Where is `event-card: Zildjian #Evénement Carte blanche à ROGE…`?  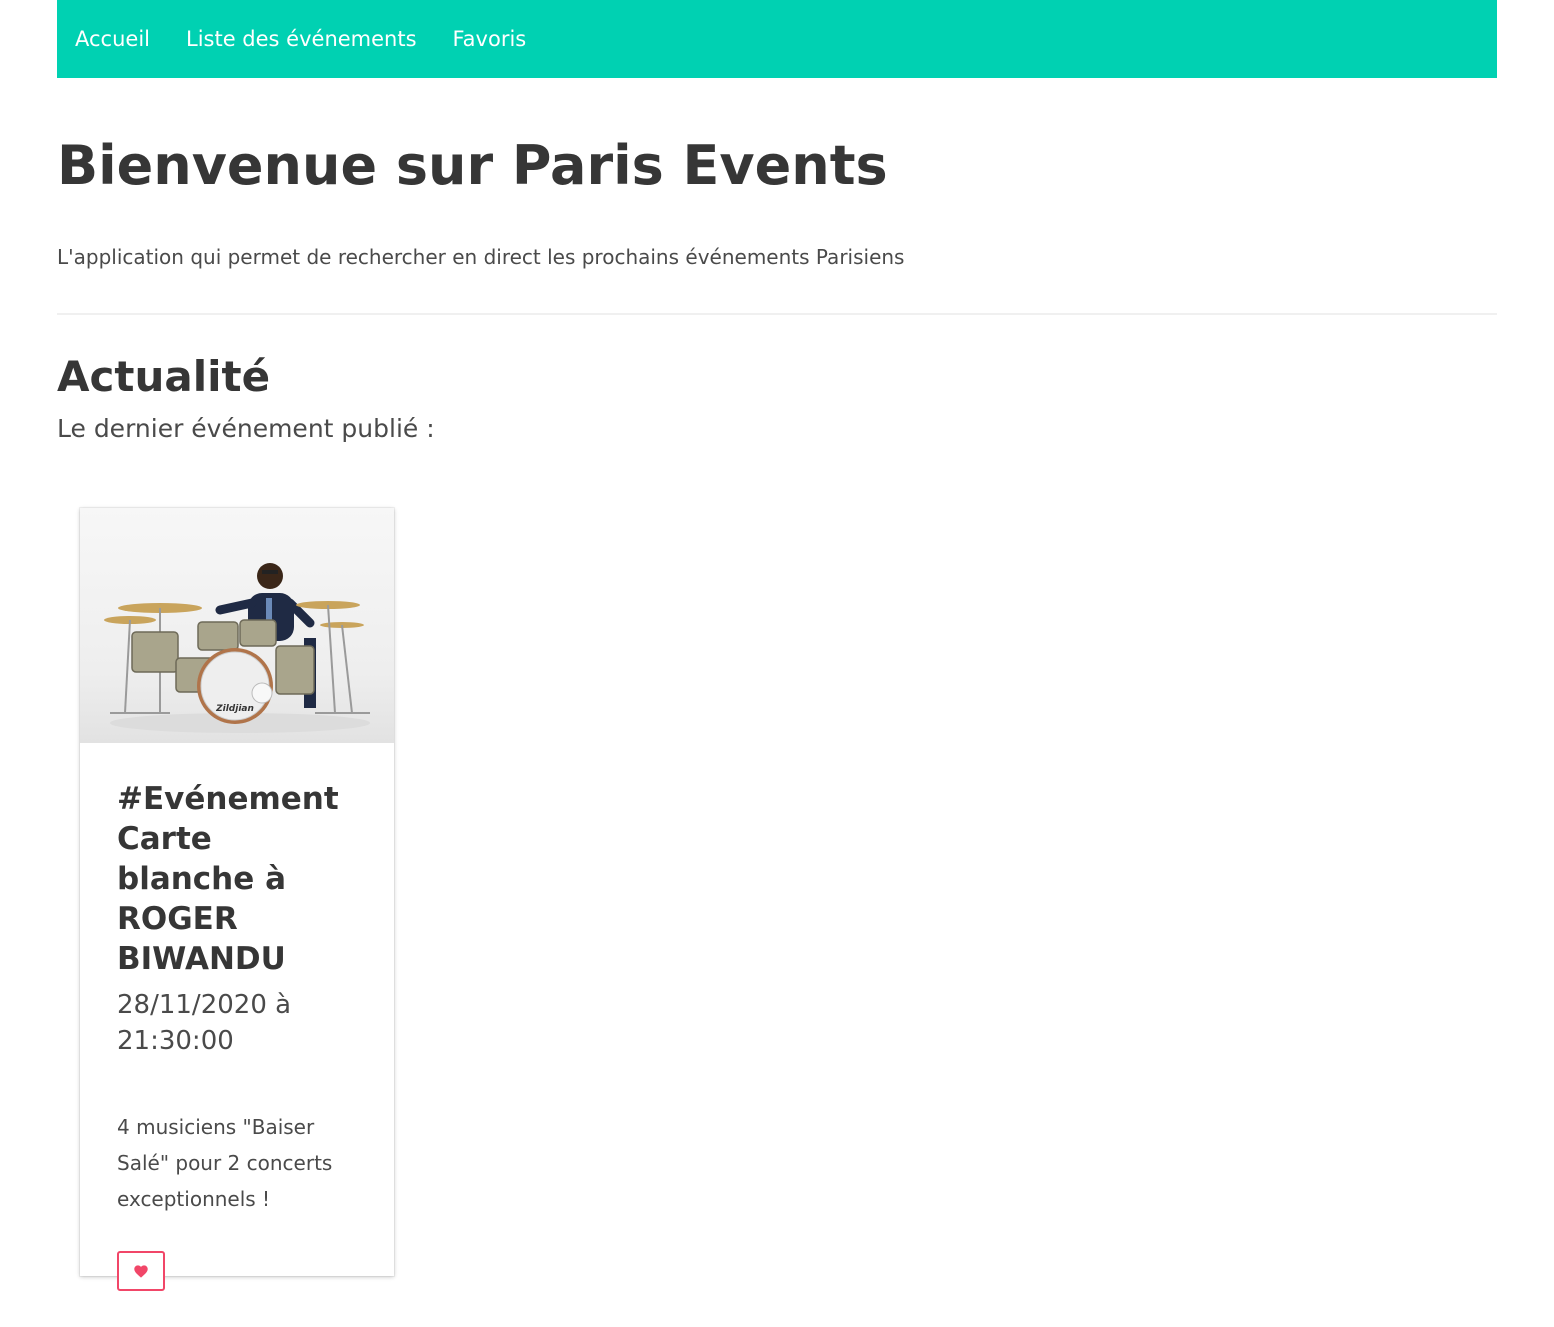 event-card: Zildjian #Evénement Carte blanche à ROGE… is located at coordinates (237, 899).